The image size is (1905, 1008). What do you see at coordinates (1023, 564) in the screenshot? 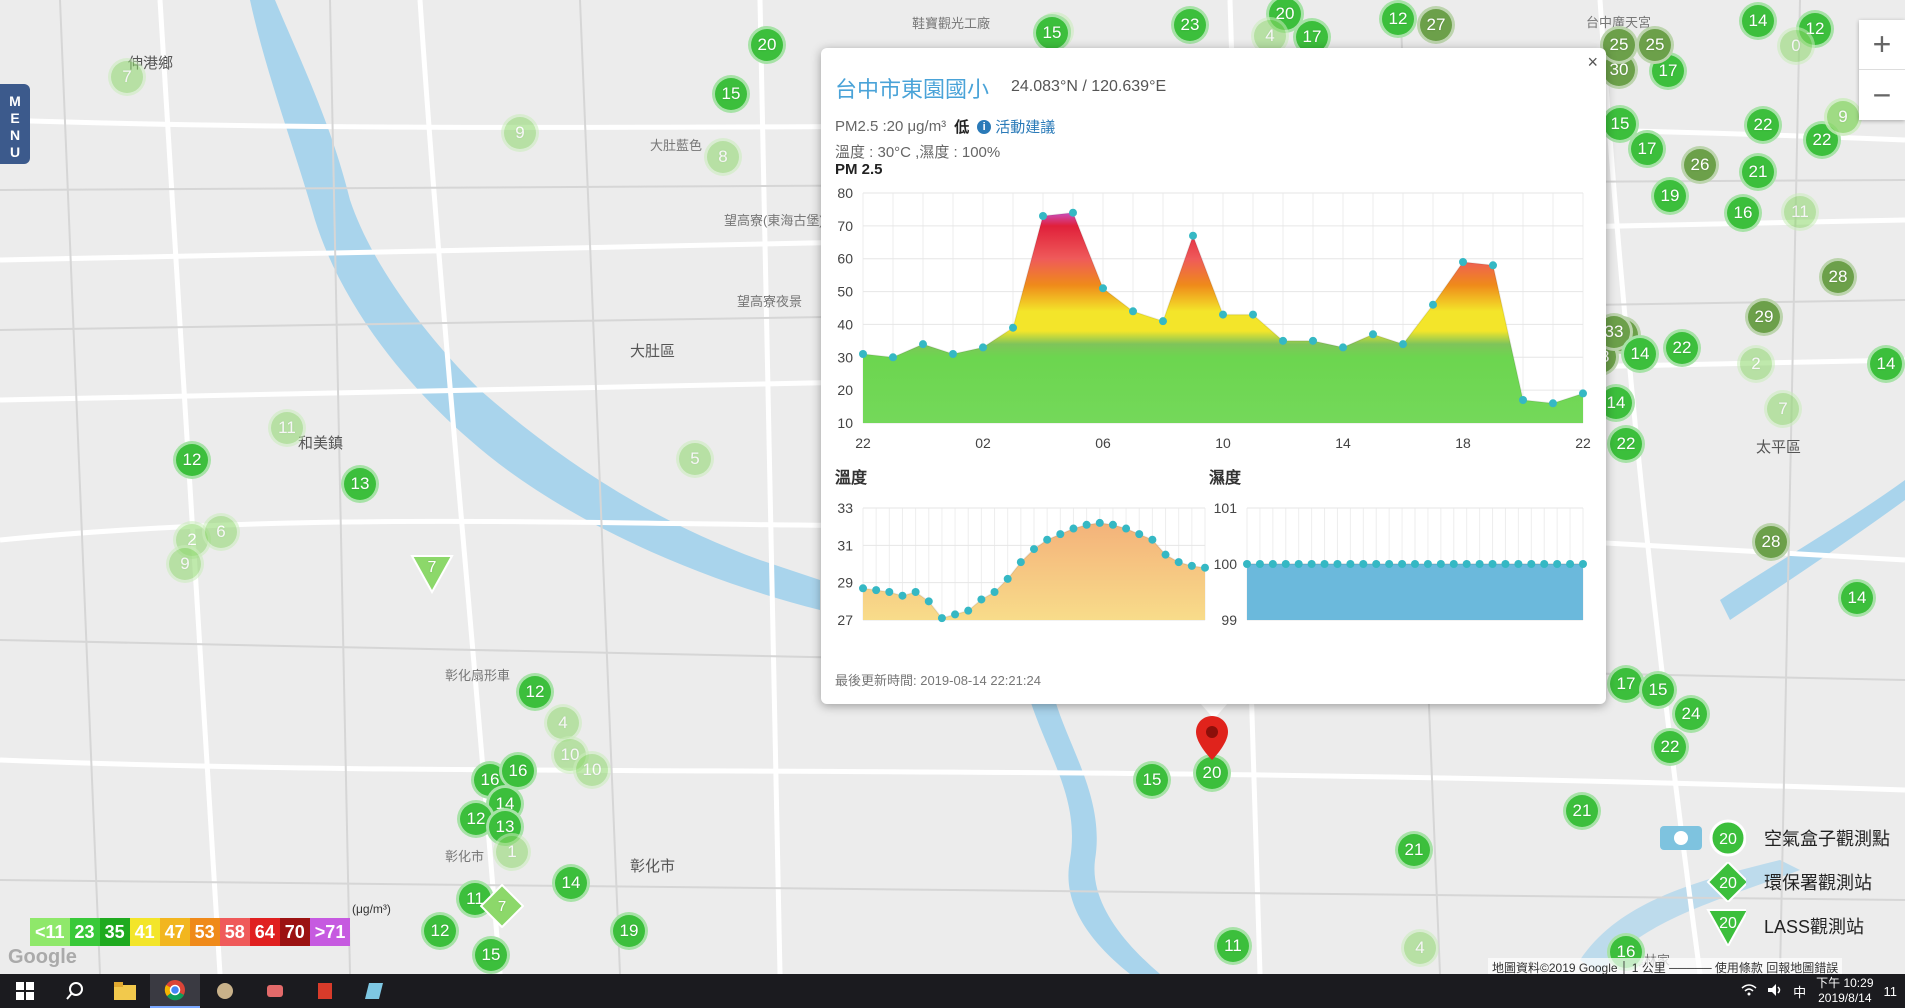
I see `temp-chart: 27 29 31 33` at bounding box center [1023, 564].